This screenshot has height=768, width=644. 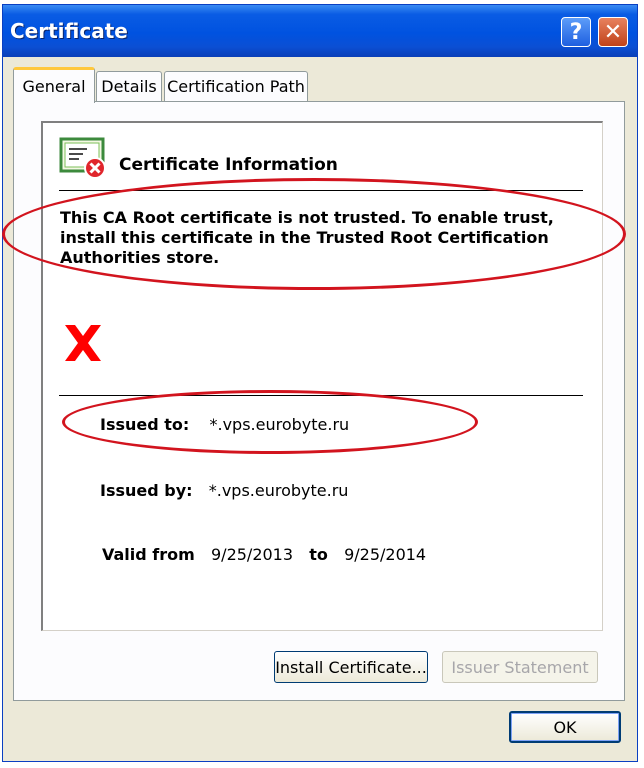 I want to click on valid-to-value: 9/25/2014, so click(x=385, y=554).